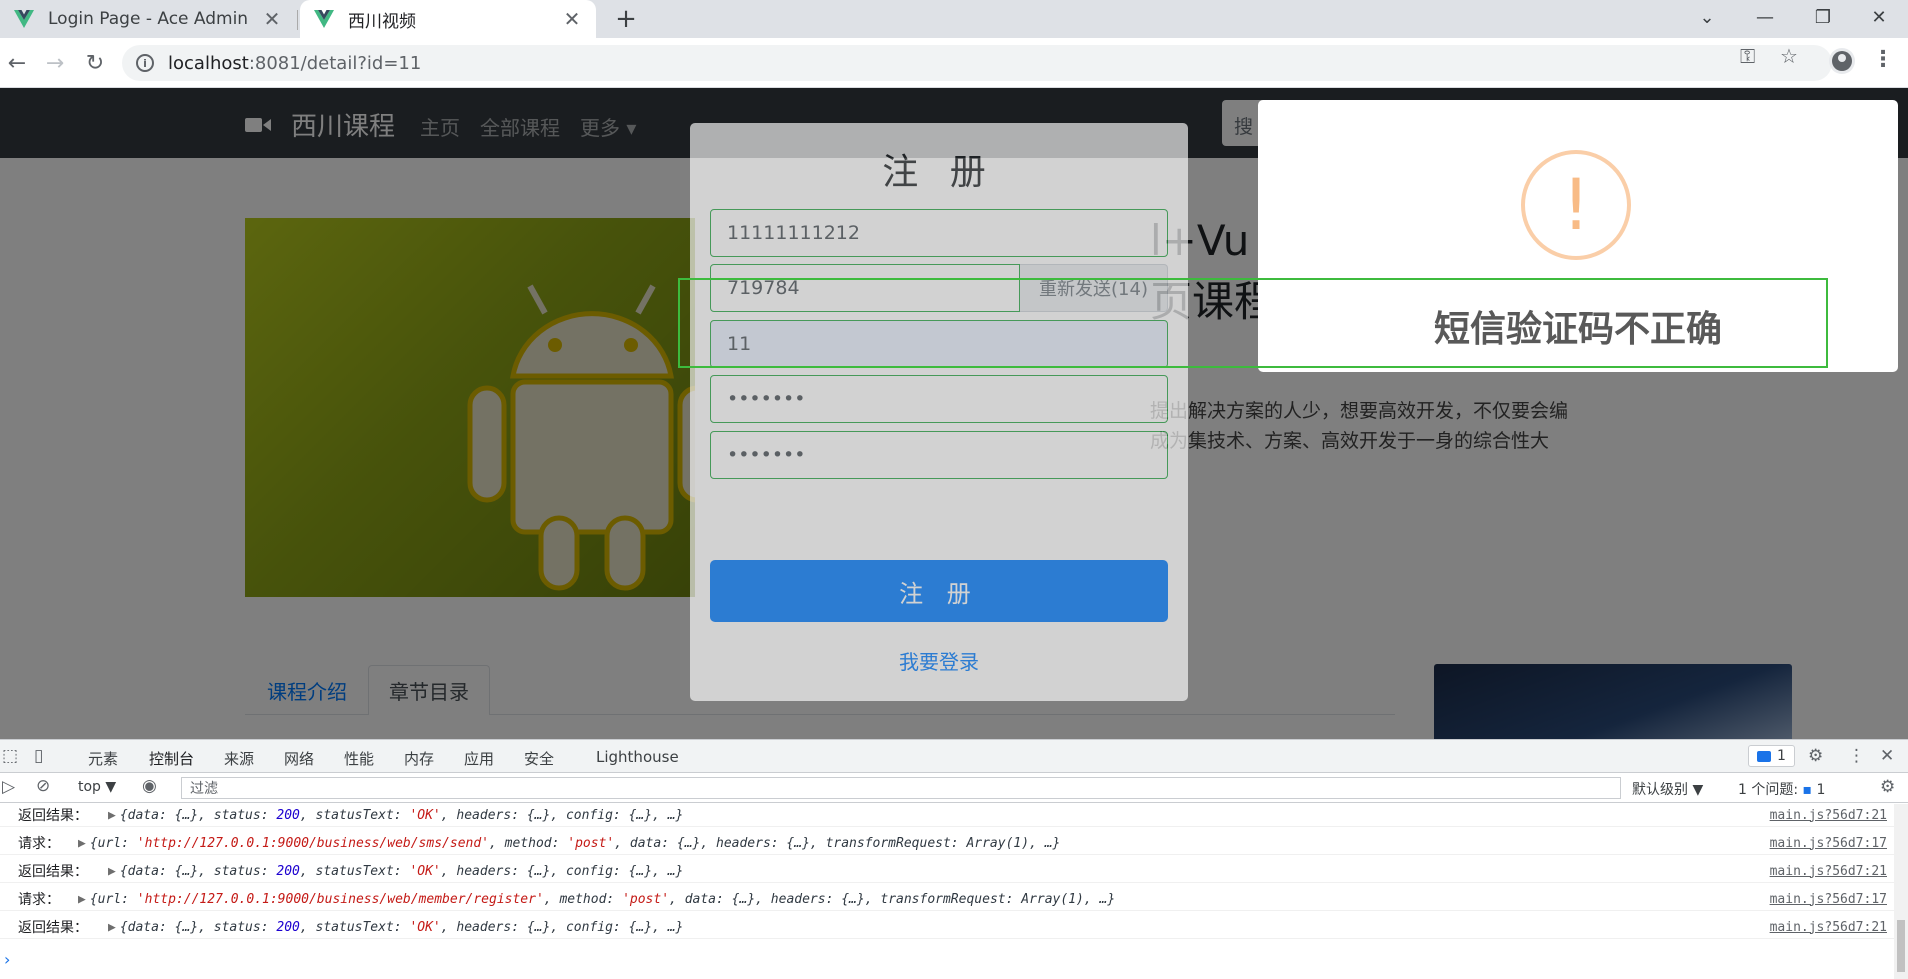 The width and height of the screenshot is (1908, 979). What do you see at coordinates (1815, 756) in the screenshot?
I see `settings-gear-icon: ⚙` at bounding box center [1815, 756].